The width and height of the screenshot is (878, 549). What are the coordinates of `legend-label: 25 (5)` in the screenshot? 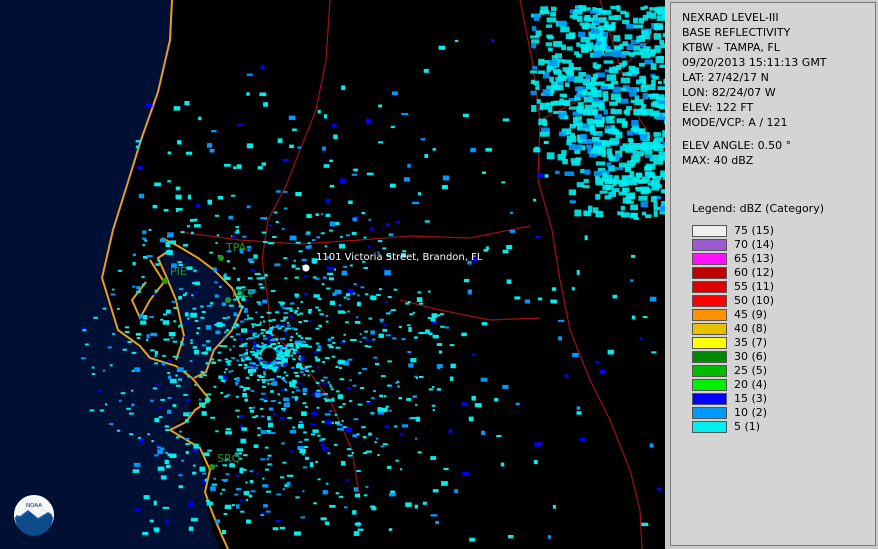 It's located at (751, 370).